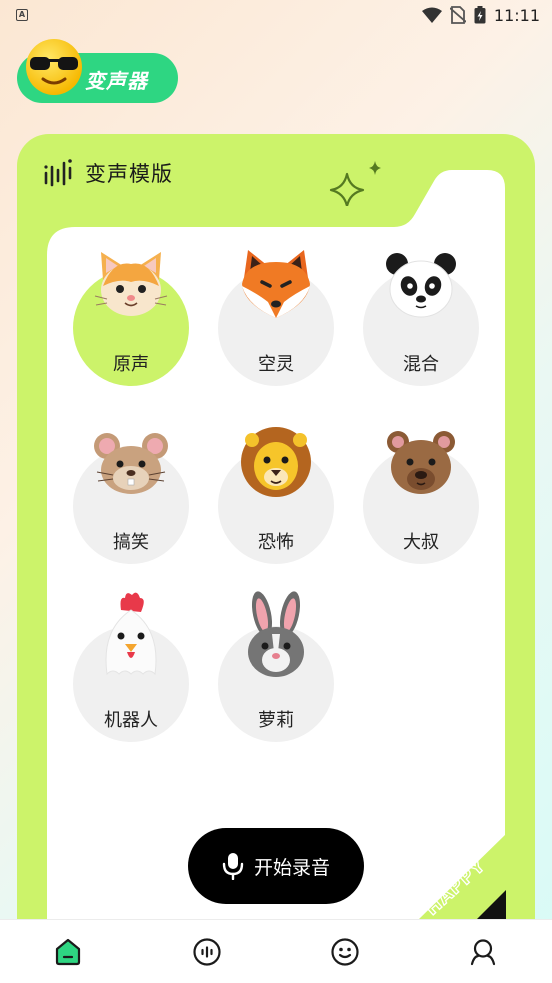  I want to click on notification-icon: A, so click(22, 15).